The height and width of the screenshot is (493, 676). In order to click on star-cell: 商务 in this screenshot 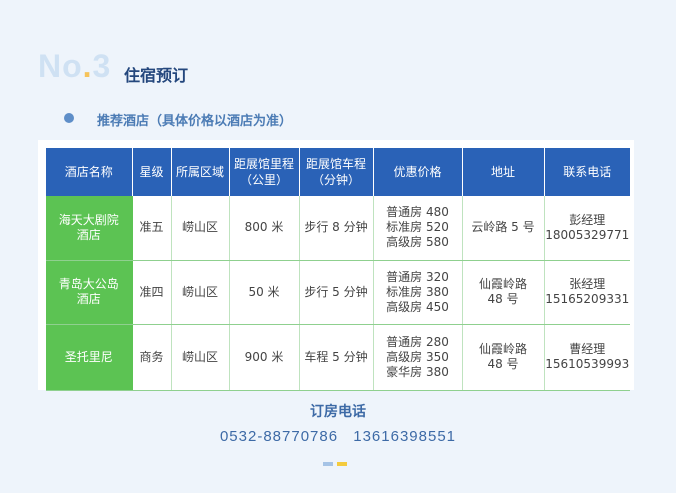, I will do `click(152, 357)`.